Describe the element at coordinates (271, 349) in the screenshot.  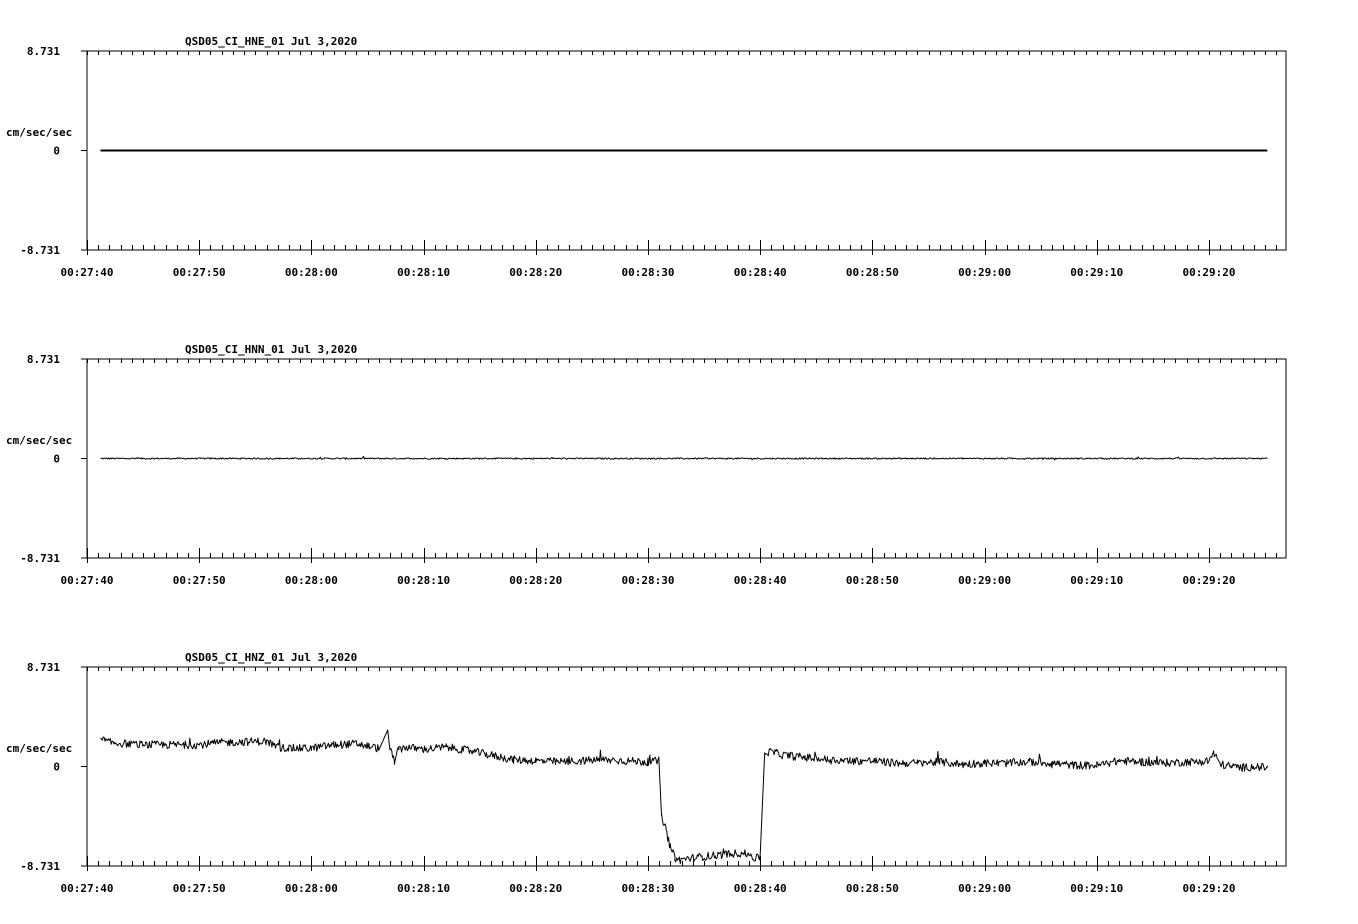
I see `chart-title: QSD05_CI_HNN_01 Jul 3,2020` at that location.